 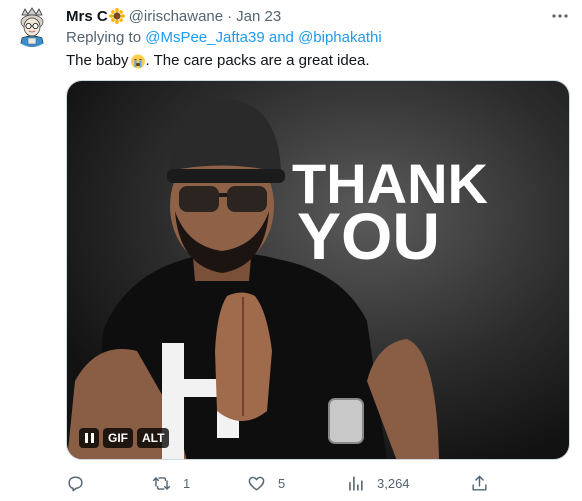 What do you see at coordinates (266, 483) in the screenshot?
I see `like-button: 5` at bounding box center [266, 483].